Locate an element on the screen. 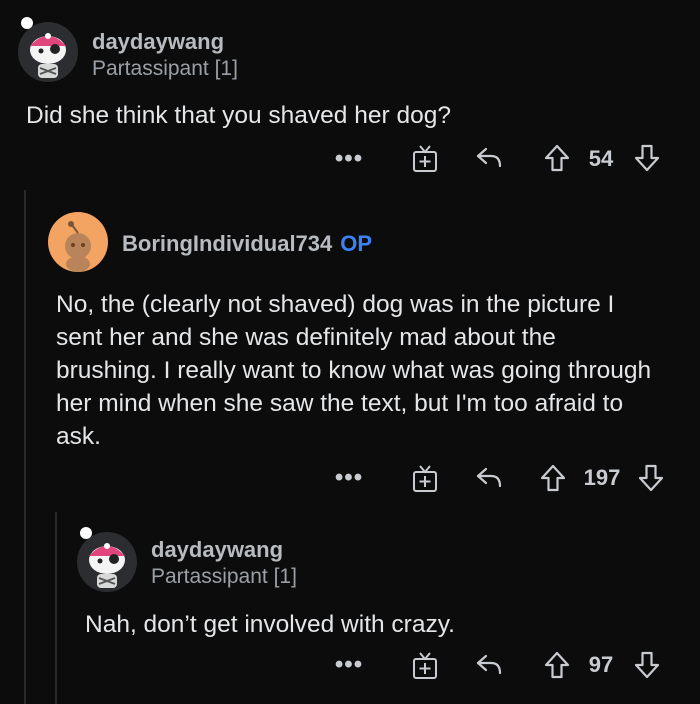 The width and height of the screenshot is (700, 704). vote-score: 54 is located at coordinates (601, 158).